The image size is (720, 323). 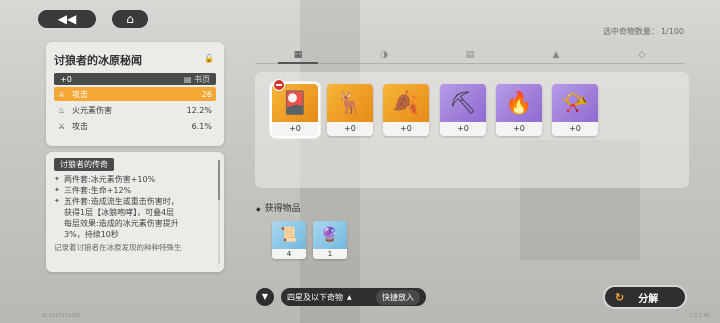 I want to click on inventory-slot: 🔥 +0, so click(x=519, y=110).